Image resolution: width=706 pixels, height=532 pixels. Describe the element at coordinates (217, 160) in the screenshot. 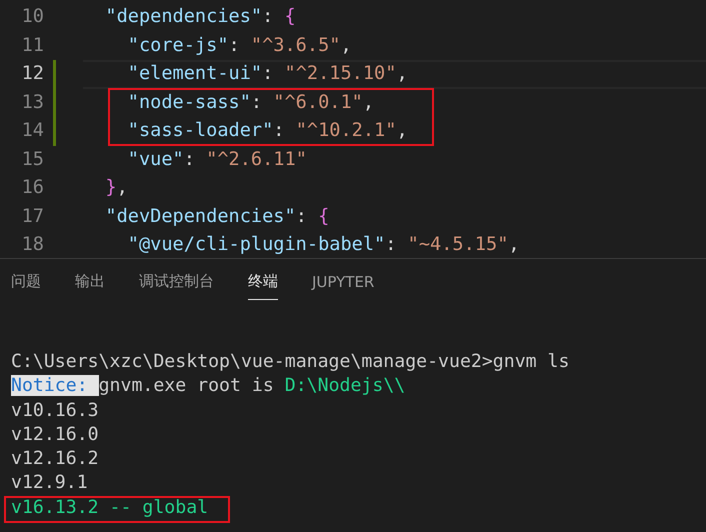

I see `code-line: "vue": "^2.6.11"` at that location.